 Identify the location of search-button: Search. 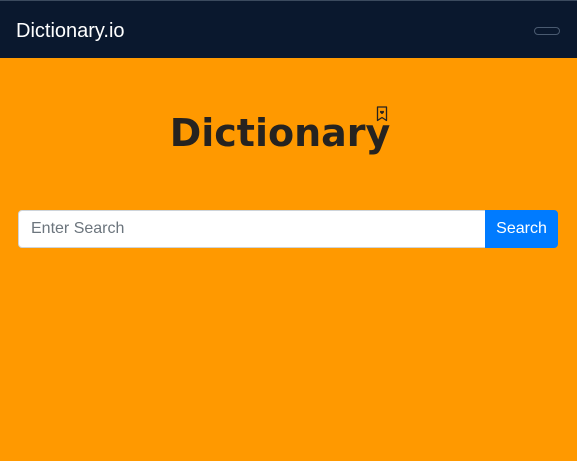
(521, 229).